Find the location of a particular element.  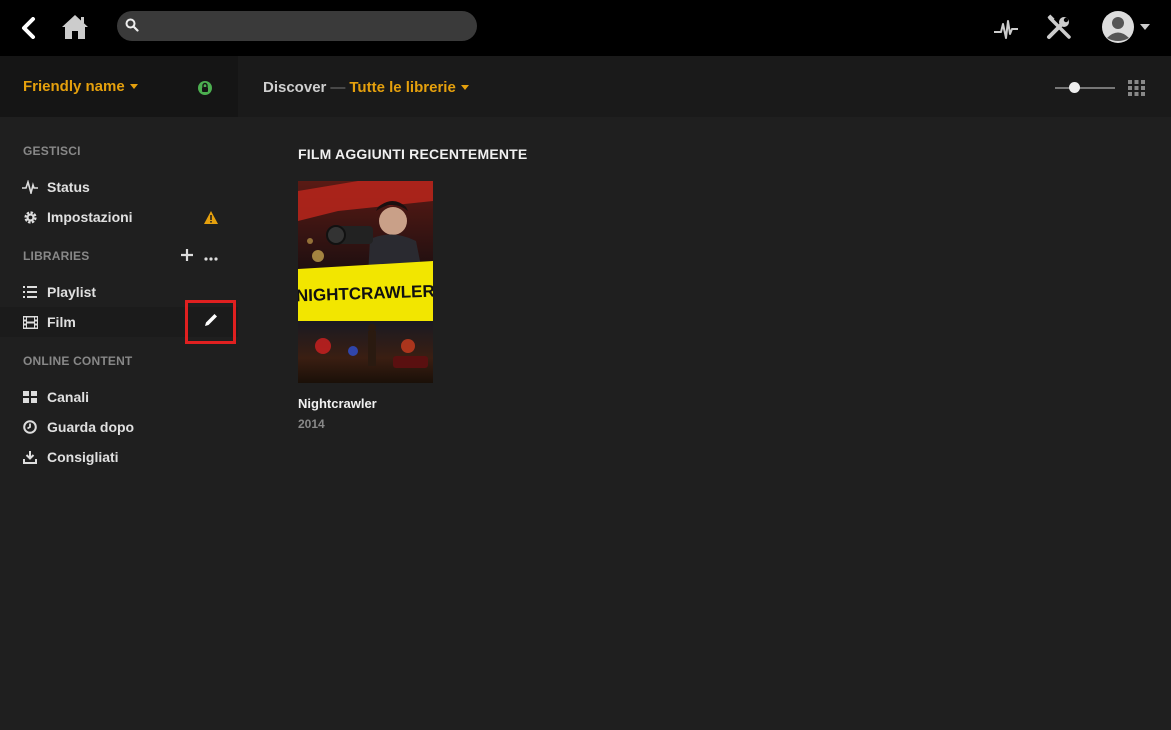

section-title-manage: GESTISCI is located at coordinates (52, 151).